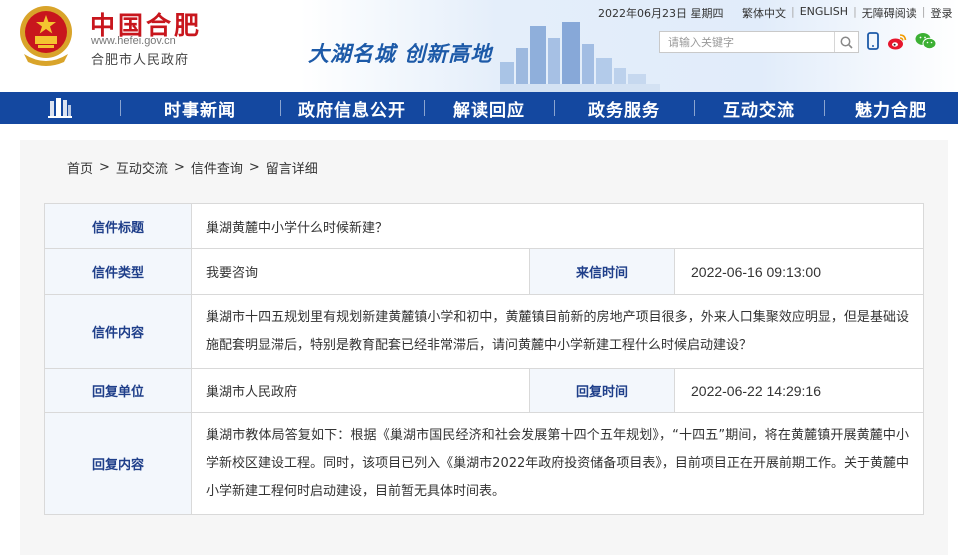 The image size is (958, 555). What do you see at coordinates (580, 57) in the screenshot?
I see `city-skyline-image` at bounding box center [580, 57].